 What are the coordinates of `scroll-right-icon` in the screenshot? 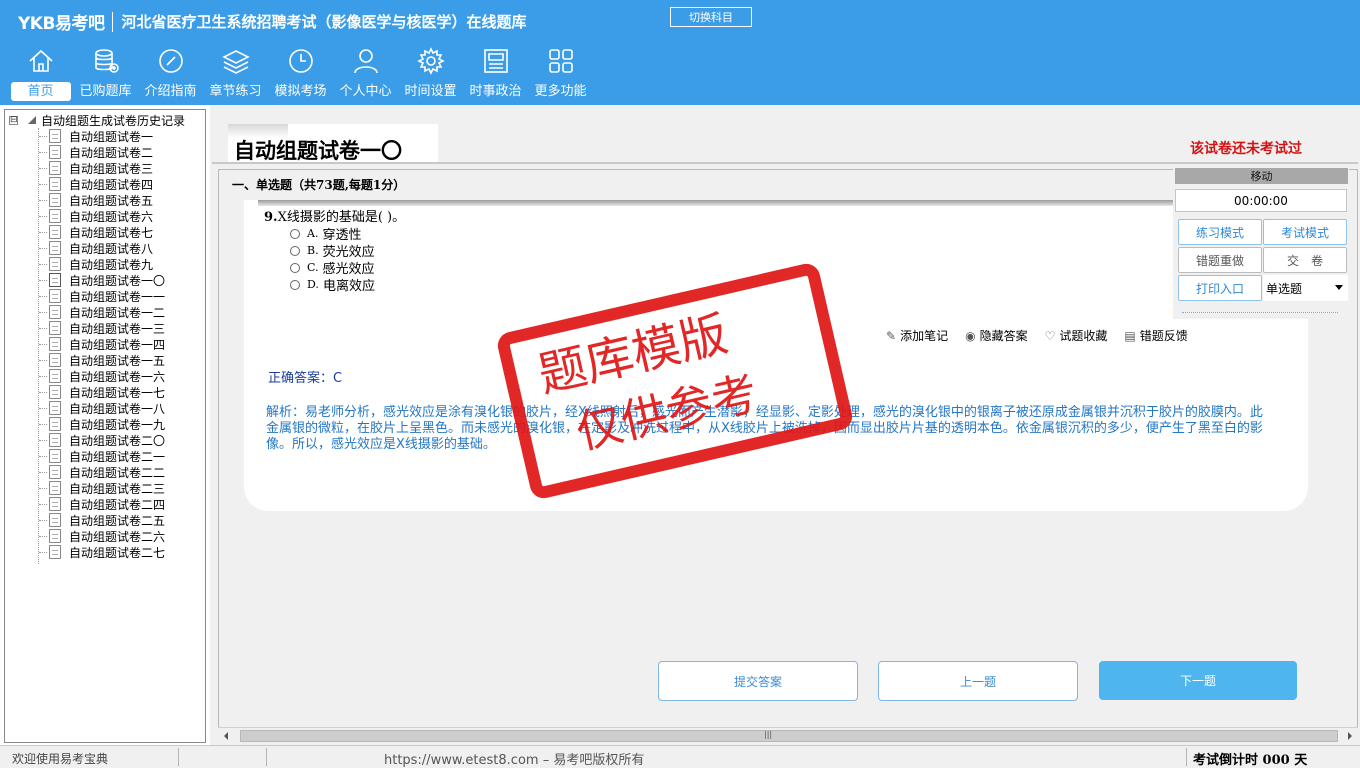 It's located at (1350, 736).